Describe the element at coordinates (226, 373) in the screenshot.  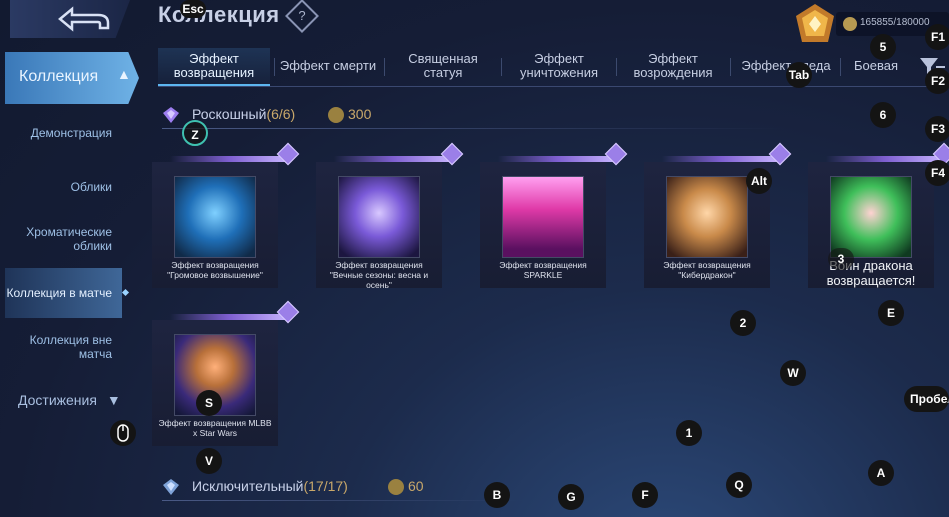
I see `card-star-wars: Эффект возвращения MLBB x Star Wars` at that location.